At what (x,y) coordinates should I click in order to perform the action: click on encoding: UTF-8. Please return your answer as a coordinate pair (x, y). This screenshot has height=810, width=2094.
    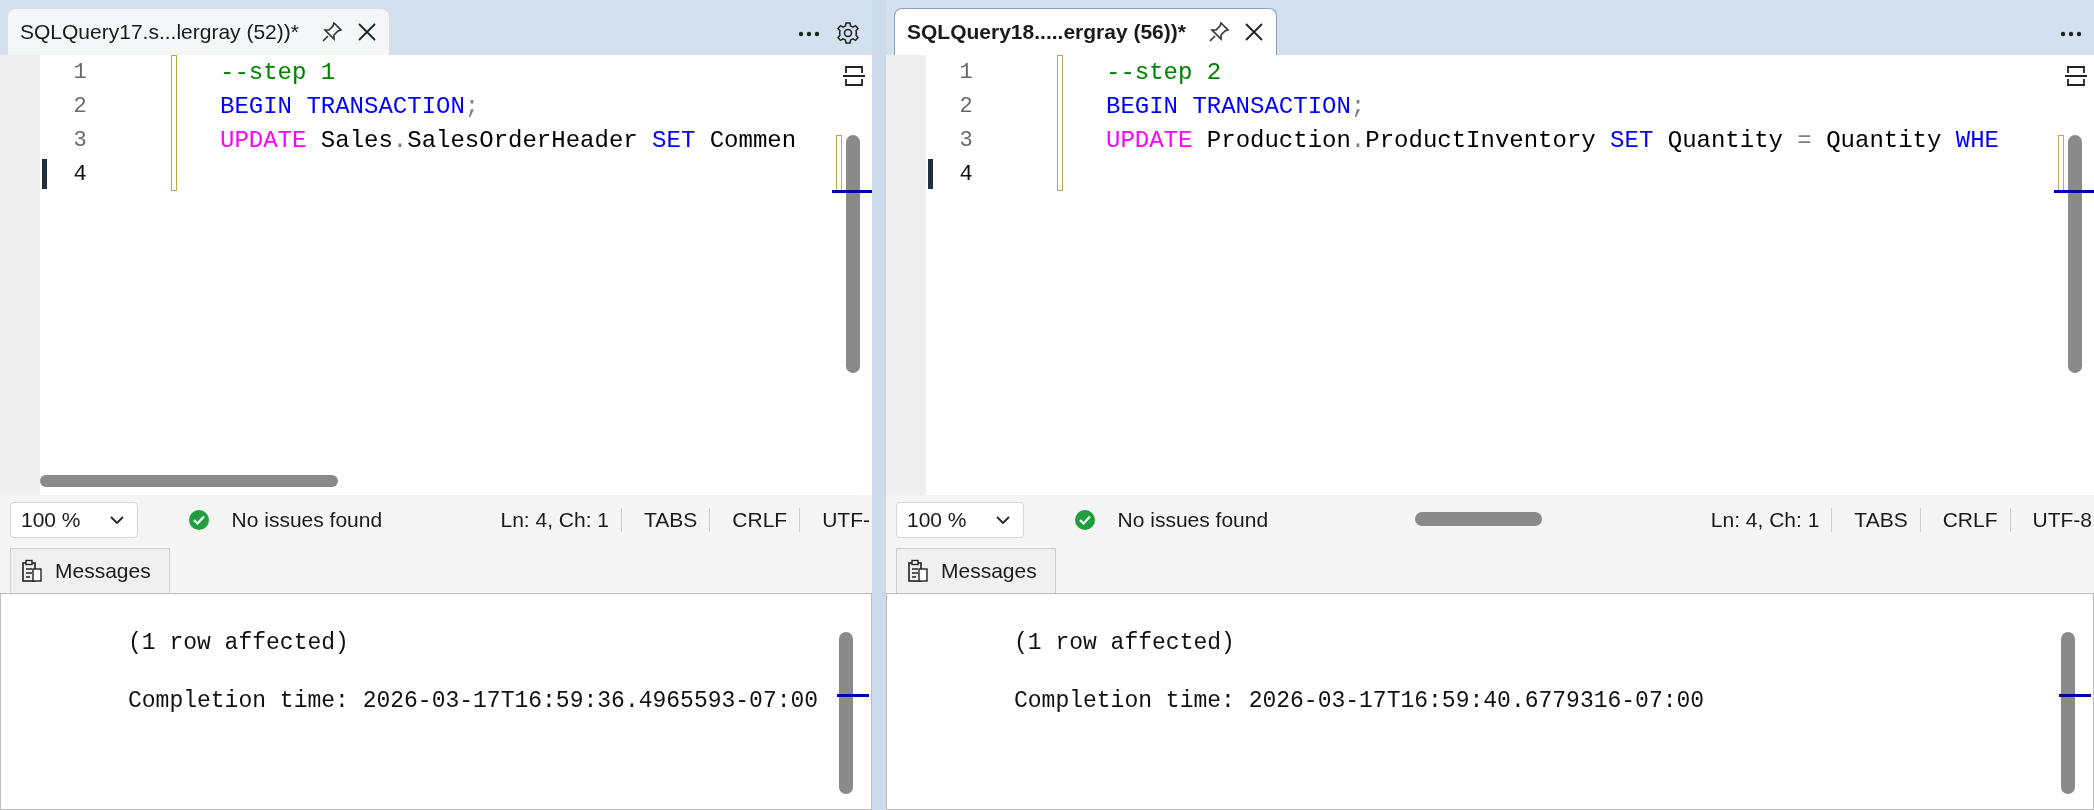
    Looking at the image, I should click on (2057, 520).